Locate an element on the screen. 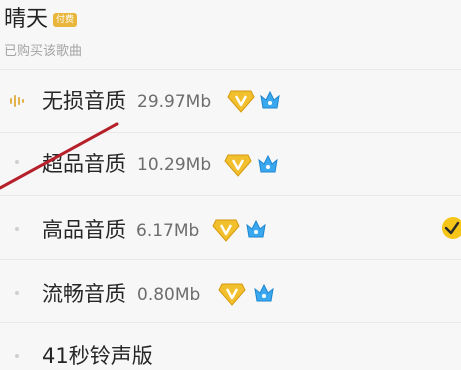 This screenshot has width=461, height=370. purchased-status: 已购买该歌曲 is located at coordinates (43, 51).